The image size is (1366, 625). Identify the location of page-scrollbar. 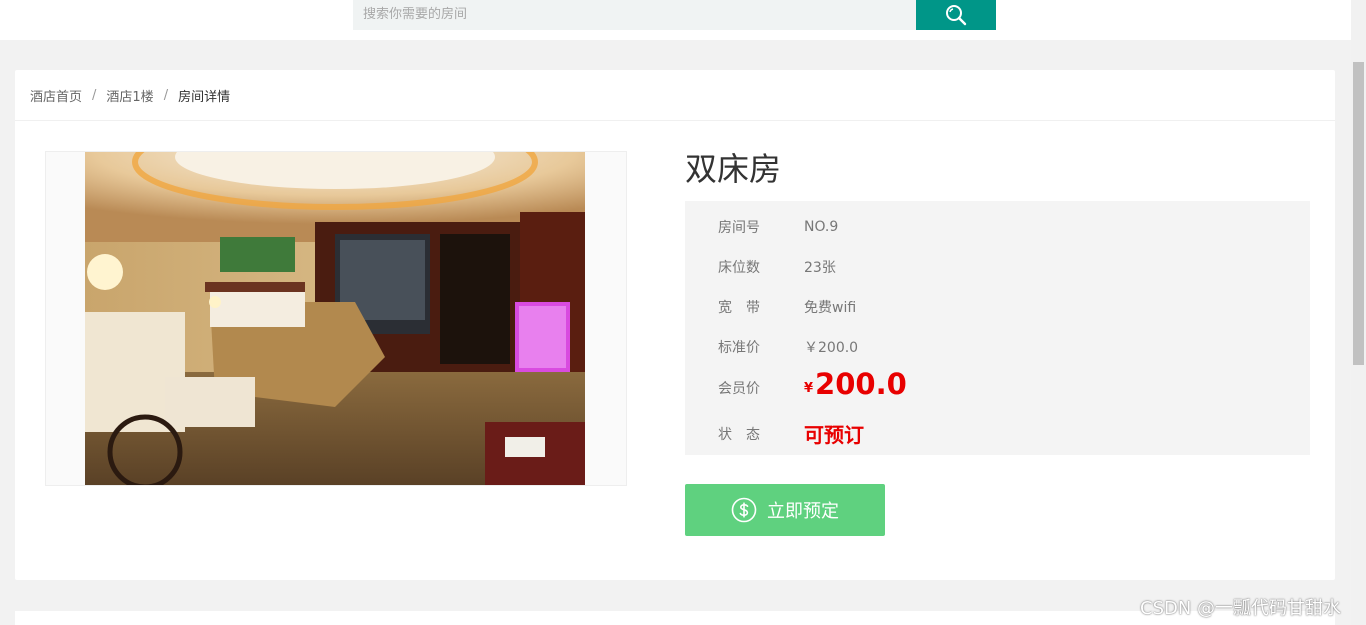
(1358, 312).